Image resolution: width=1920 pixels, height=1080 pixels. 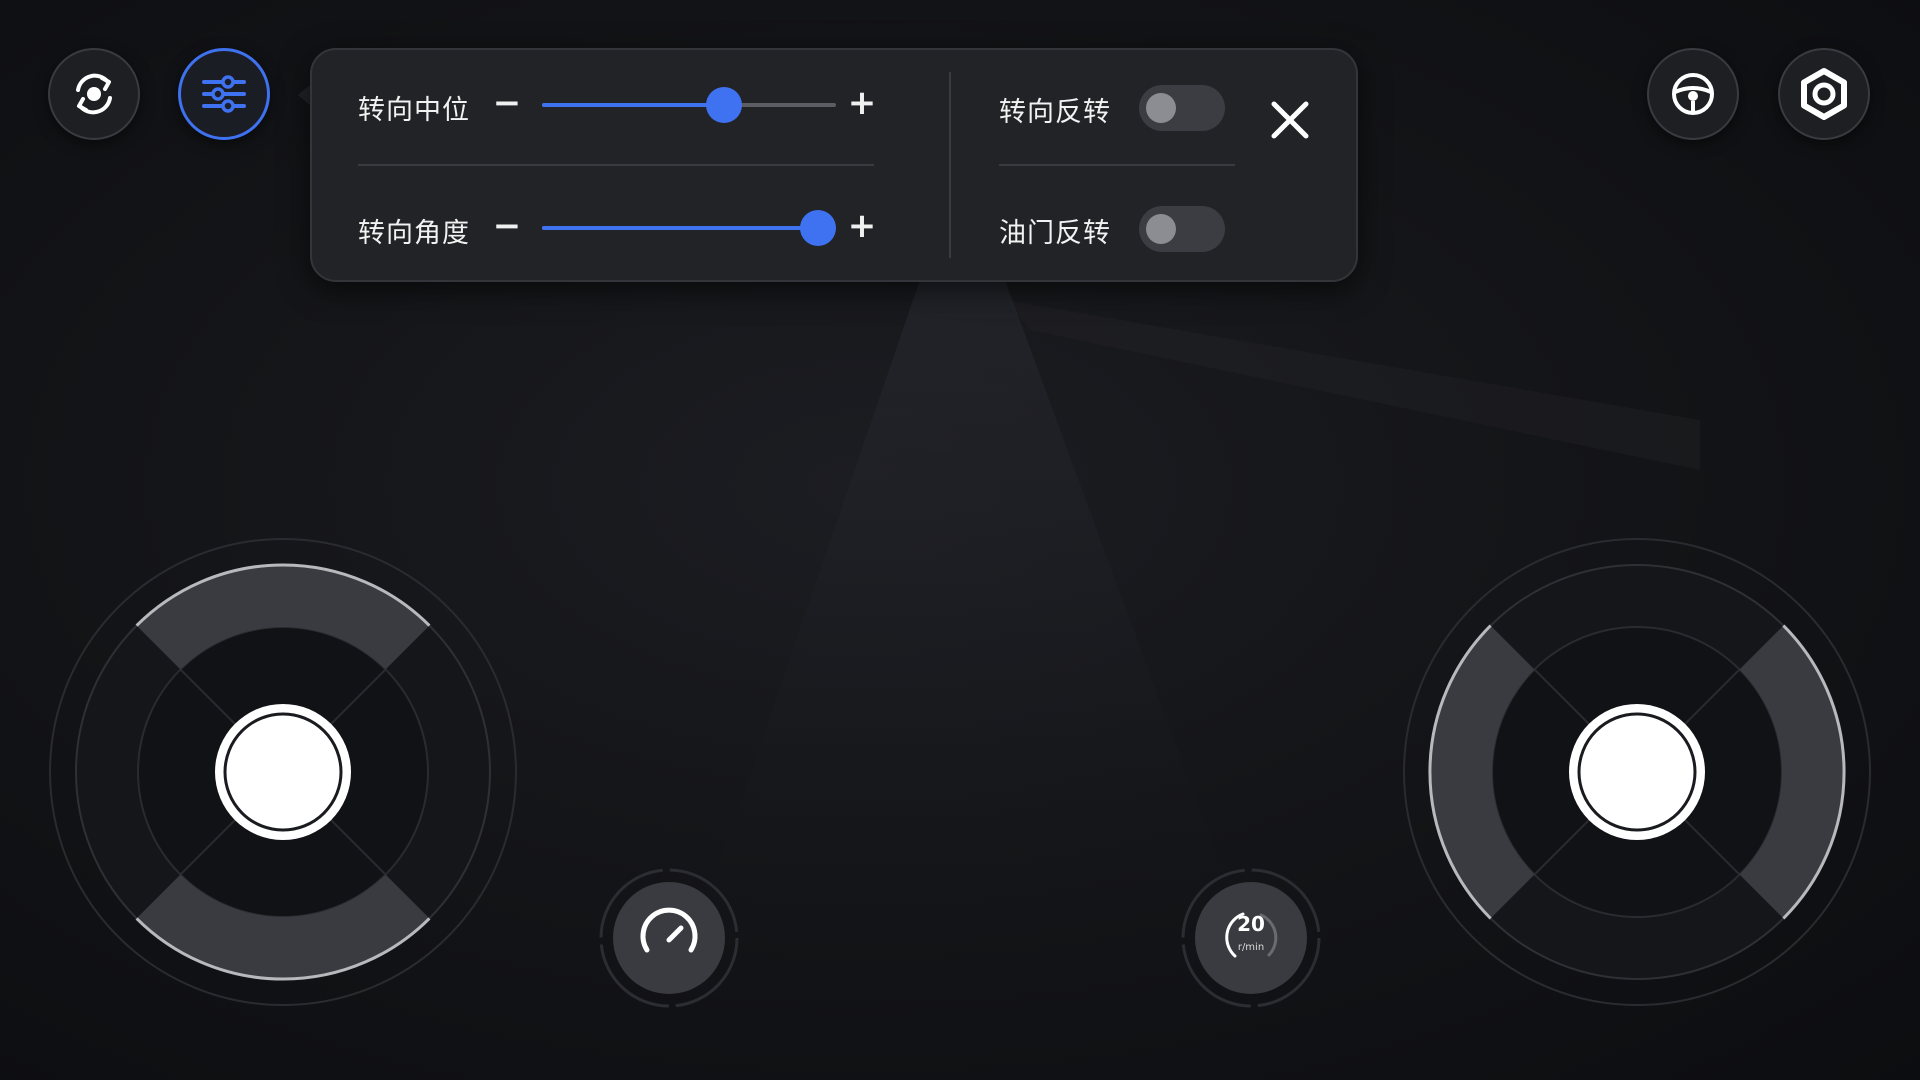 I want to click on rotate-camera-icon, so click(x=94, y=94).